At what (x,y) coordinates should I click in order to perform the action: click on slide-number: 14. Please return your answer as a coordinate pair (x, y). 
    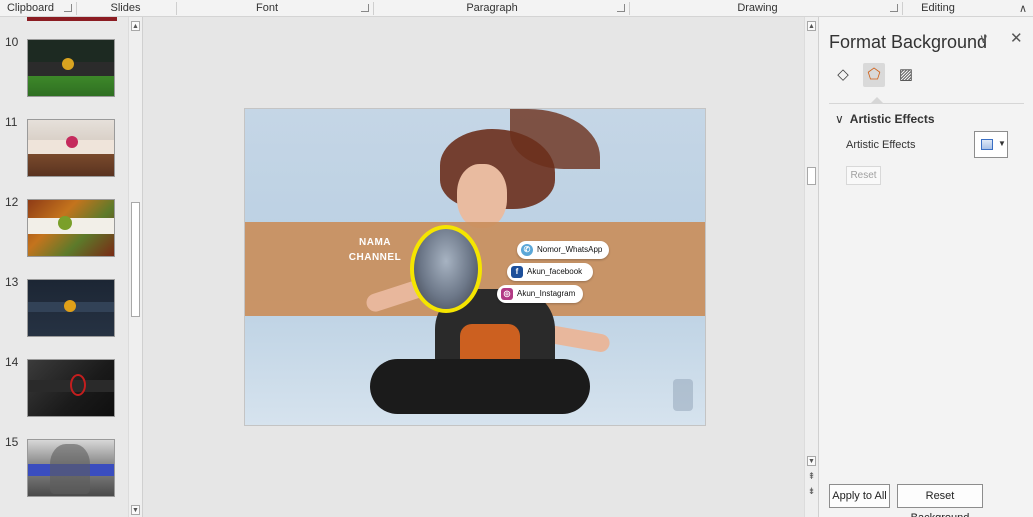
    Looking at the image, I should click on (12, 362).